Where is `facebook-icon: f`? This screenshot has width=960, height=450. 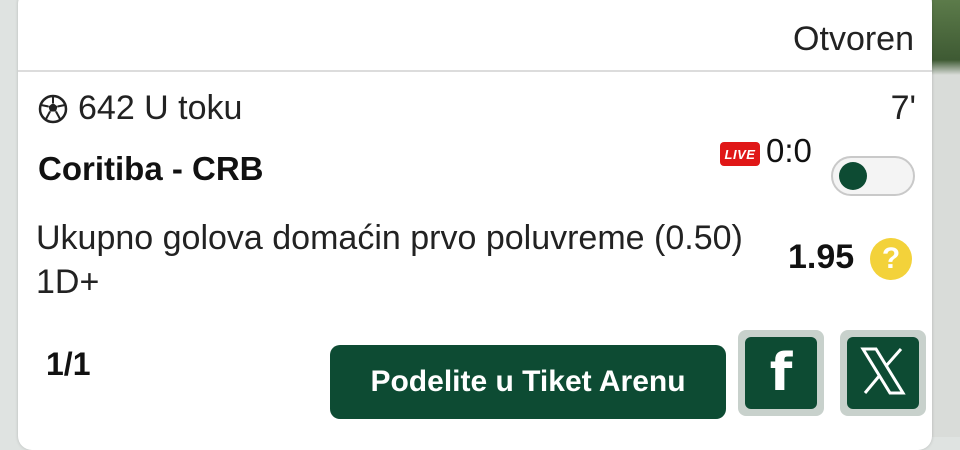 facebook-icon: f is located at coordinates (781, 373).